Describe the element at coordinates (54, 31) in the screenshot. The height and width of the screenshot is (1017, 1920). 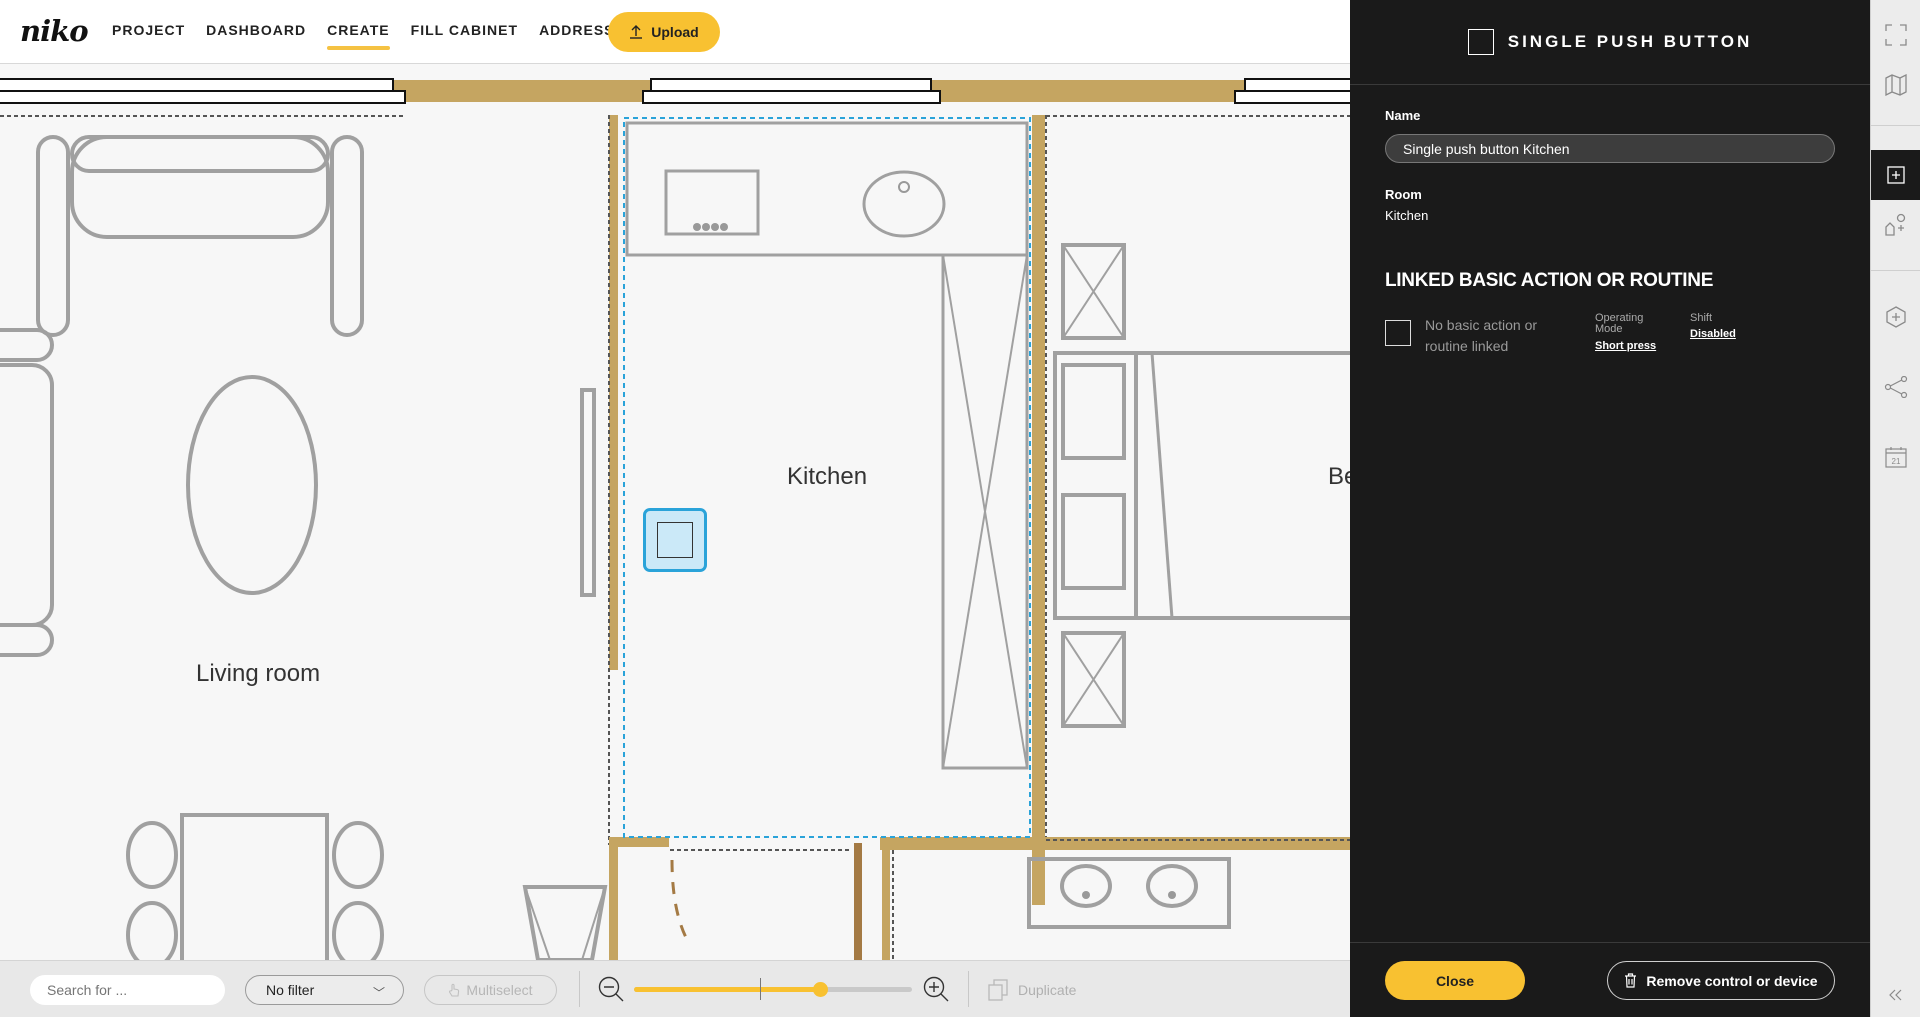
I see `niko-logo: niko` at that location.